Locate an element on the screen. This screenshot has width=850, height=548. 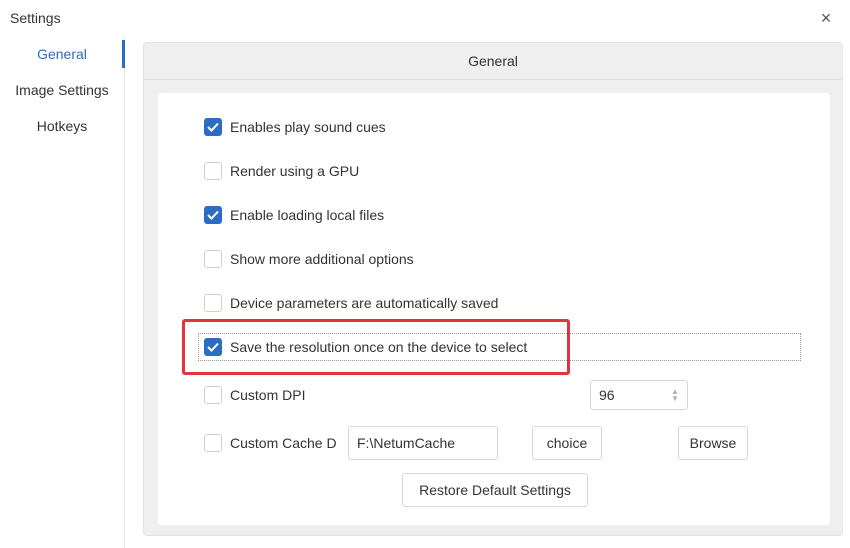
sidebar-item-label: Hotkeys is located at coordinates (62, 126).